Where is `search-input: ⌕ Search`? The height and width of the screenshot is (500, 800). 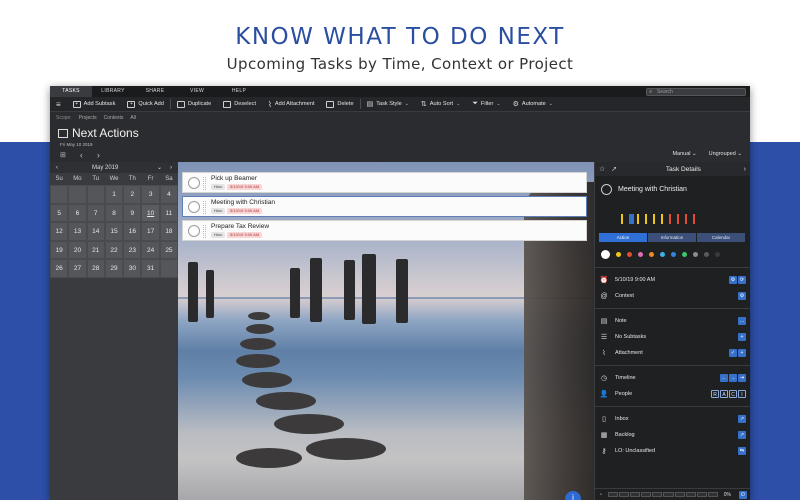 search-input: ⌕ Search is located at coordinates (696, 92).